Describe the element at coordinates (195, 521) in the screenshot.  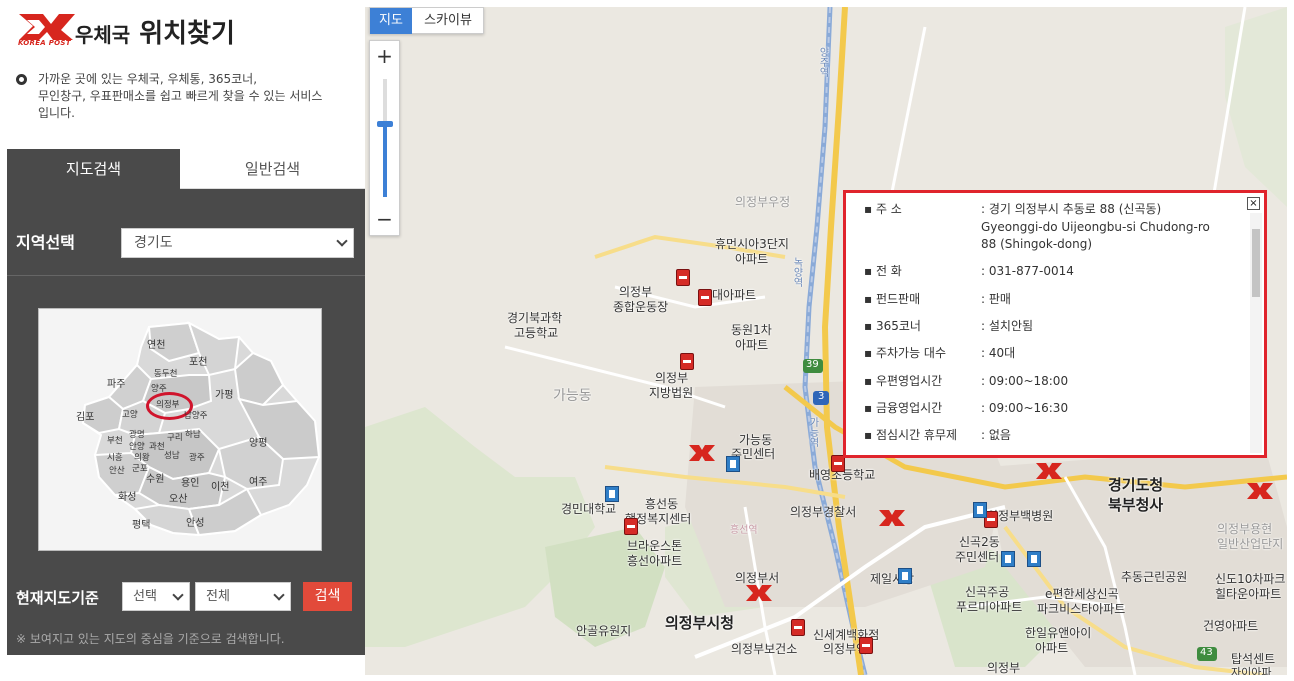
I see `region-label: 안성` at that location.